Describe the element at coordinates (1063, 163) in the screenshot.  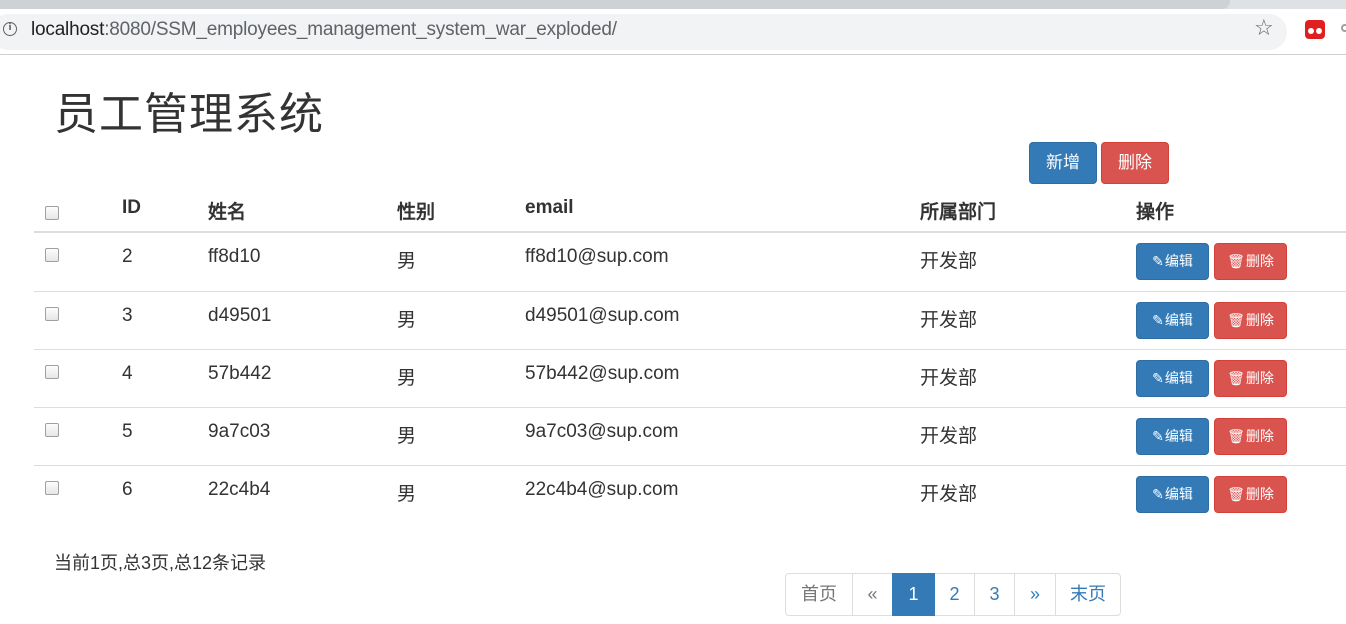
I see `add-button: 新增` at that location.